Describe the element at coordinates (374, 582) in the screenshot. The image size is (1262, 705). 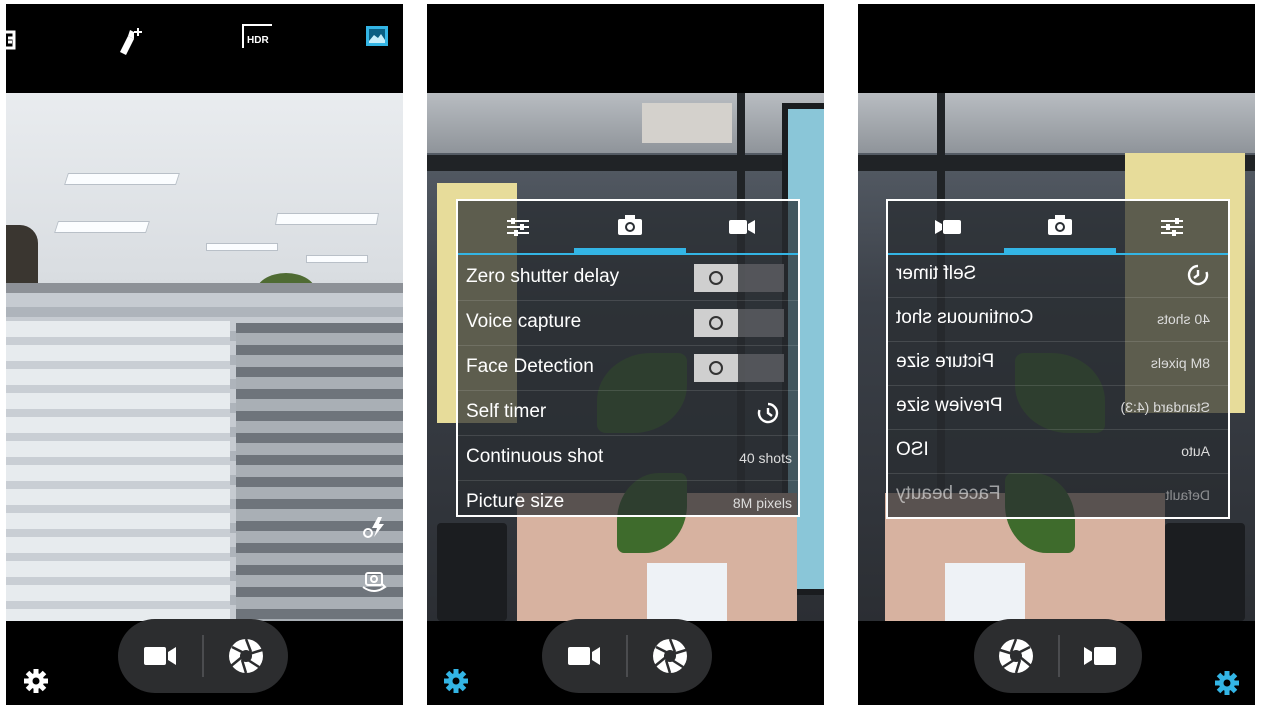
I see `switch-camera-icon` at that location.